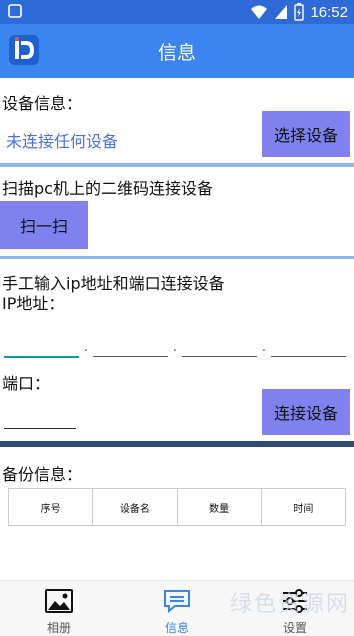 This screenshot has height=636, width=354. I want to click on nav-label-info: 信息, so click(176, 628).